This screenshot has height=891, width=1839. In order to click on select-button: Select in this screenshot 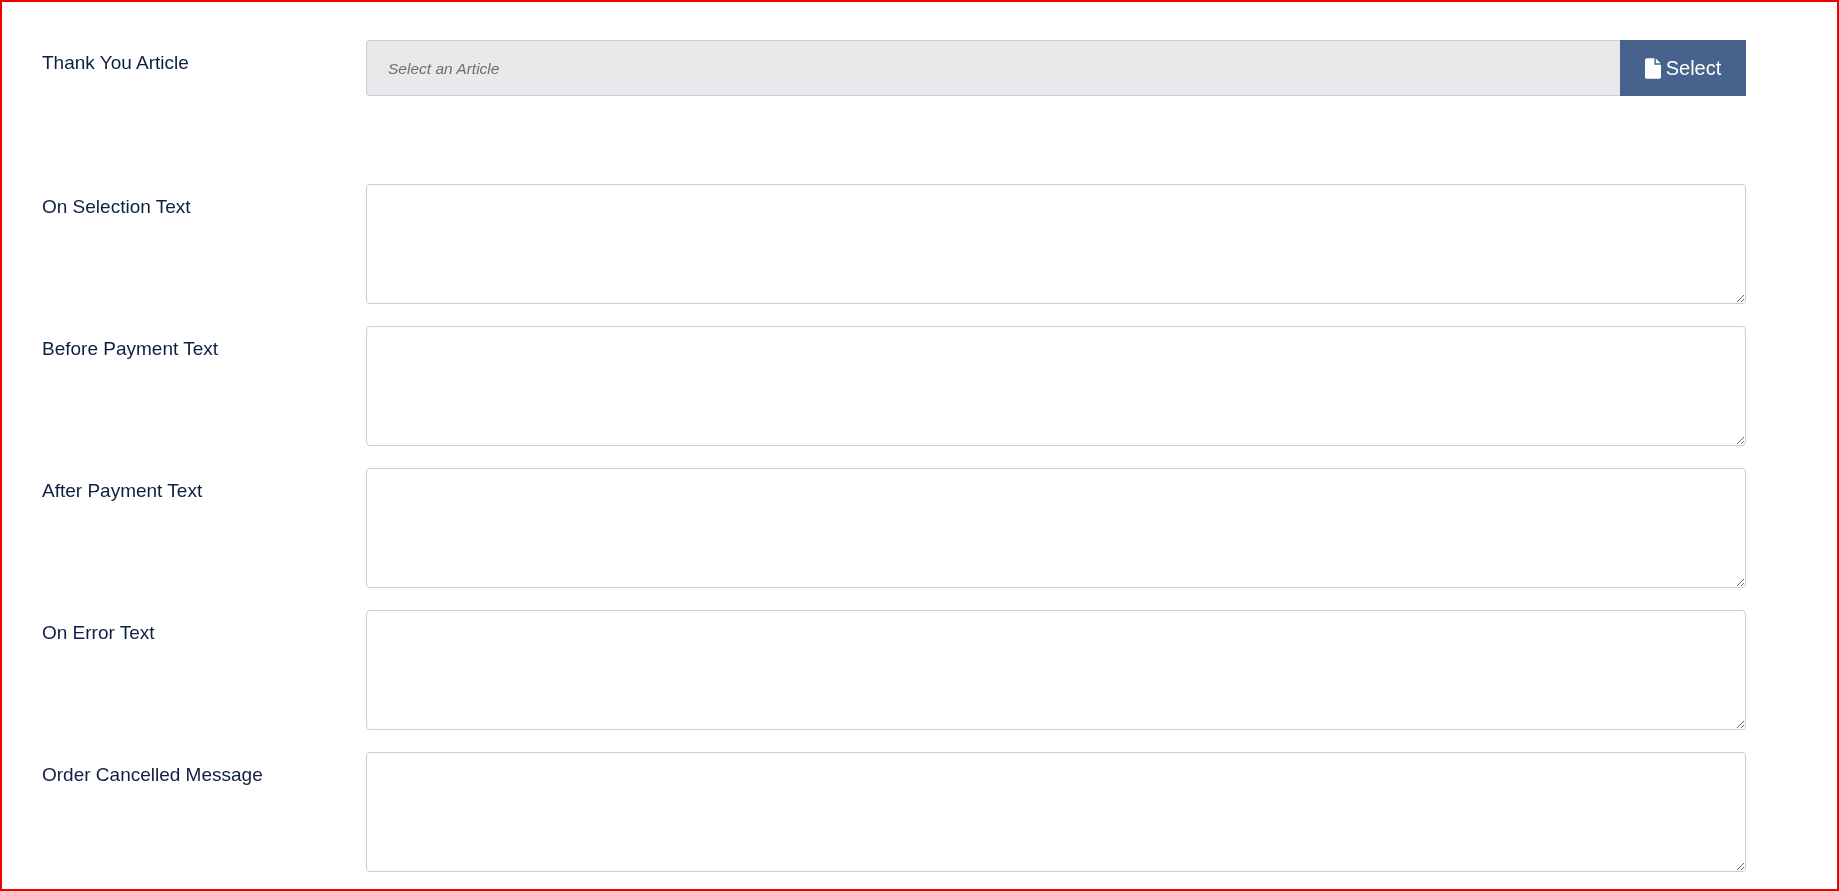, I will do `click(1683, 68)`.